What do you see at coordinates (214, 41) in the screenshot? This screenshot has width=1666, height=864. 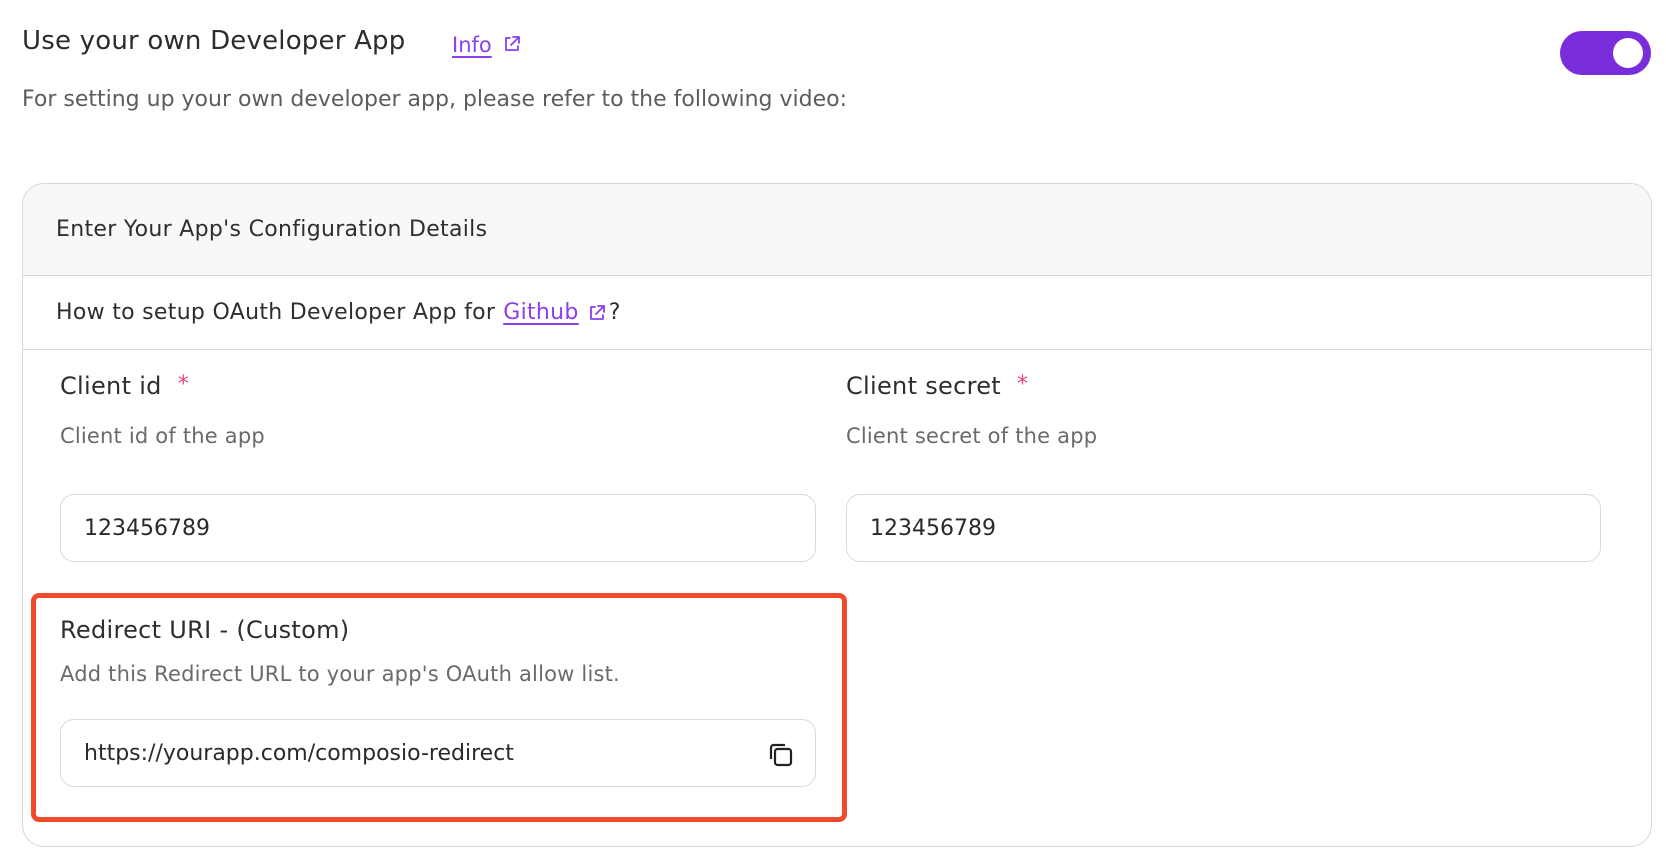 I see `section-title: Use your own Developer App` at bounding box center [214, 41].